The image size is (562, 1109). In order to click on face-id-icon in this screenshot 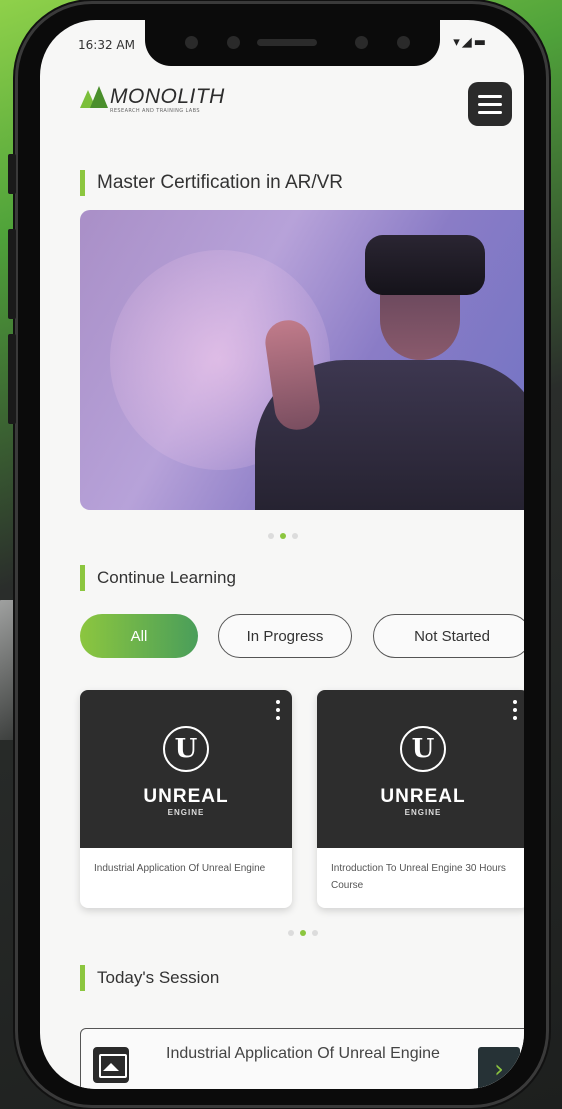, I will do `click(403, 42)`.